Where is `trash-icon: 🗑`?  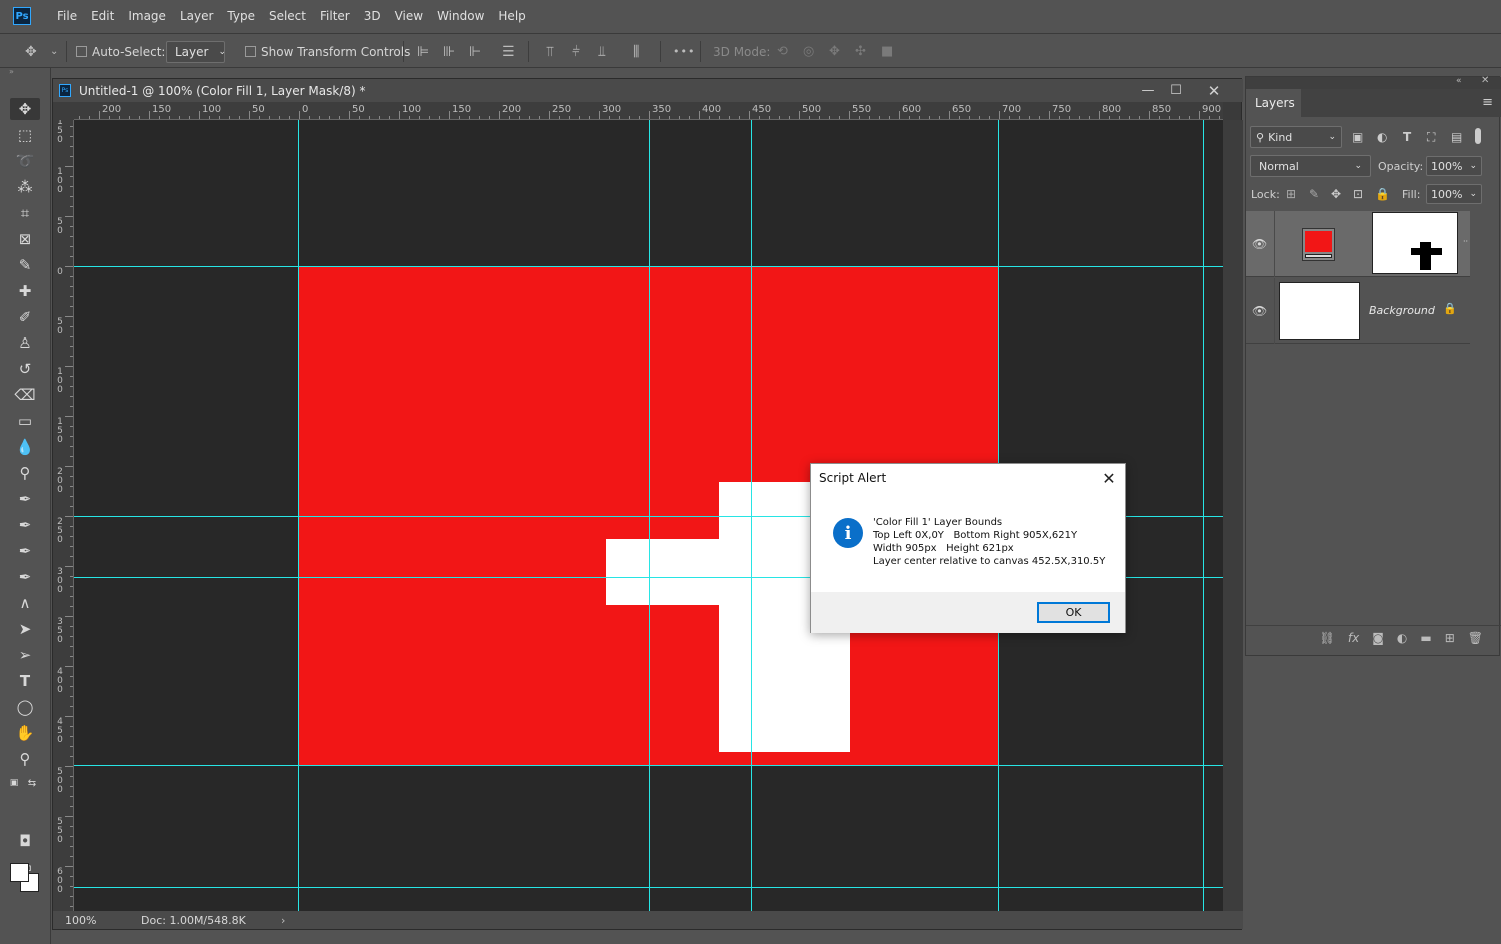 trash-icon: 🗑 is located at coordinates (1475, 638).